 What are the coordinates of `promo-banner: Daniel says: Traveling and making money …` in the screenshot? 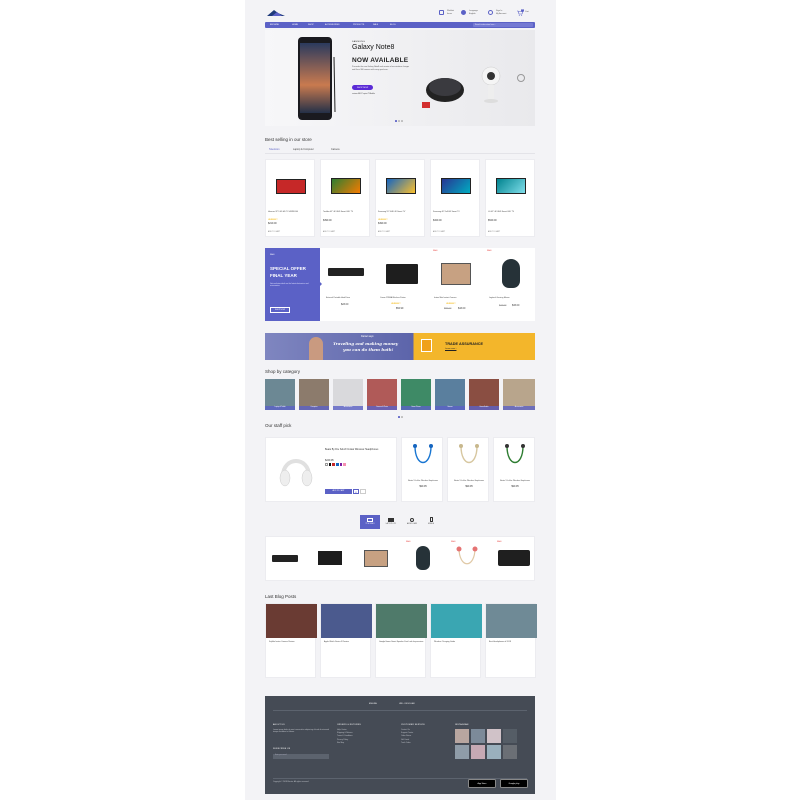 It's located at (400, 346).